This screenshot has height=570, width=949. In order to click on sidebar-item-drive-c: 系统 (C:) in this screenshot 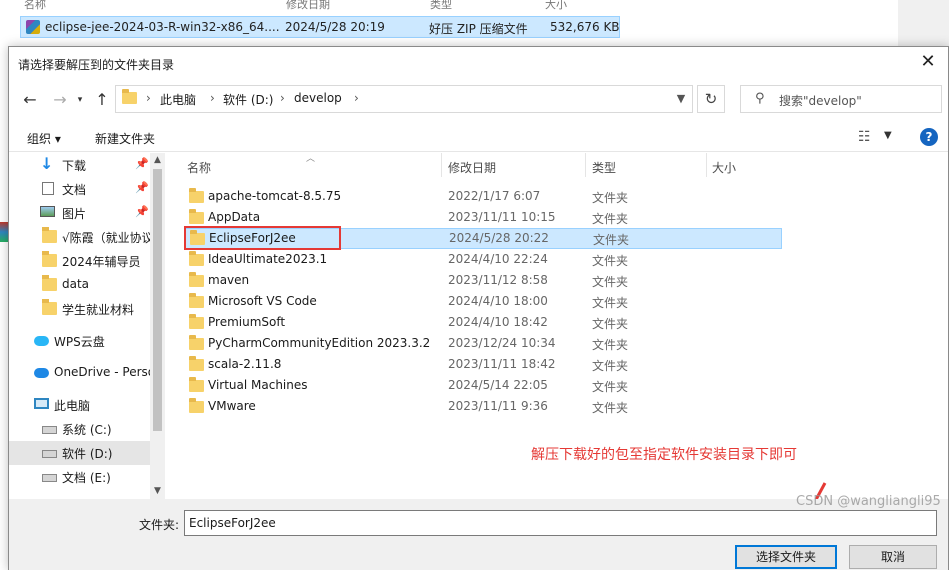, I will do `click(79, 429)`.